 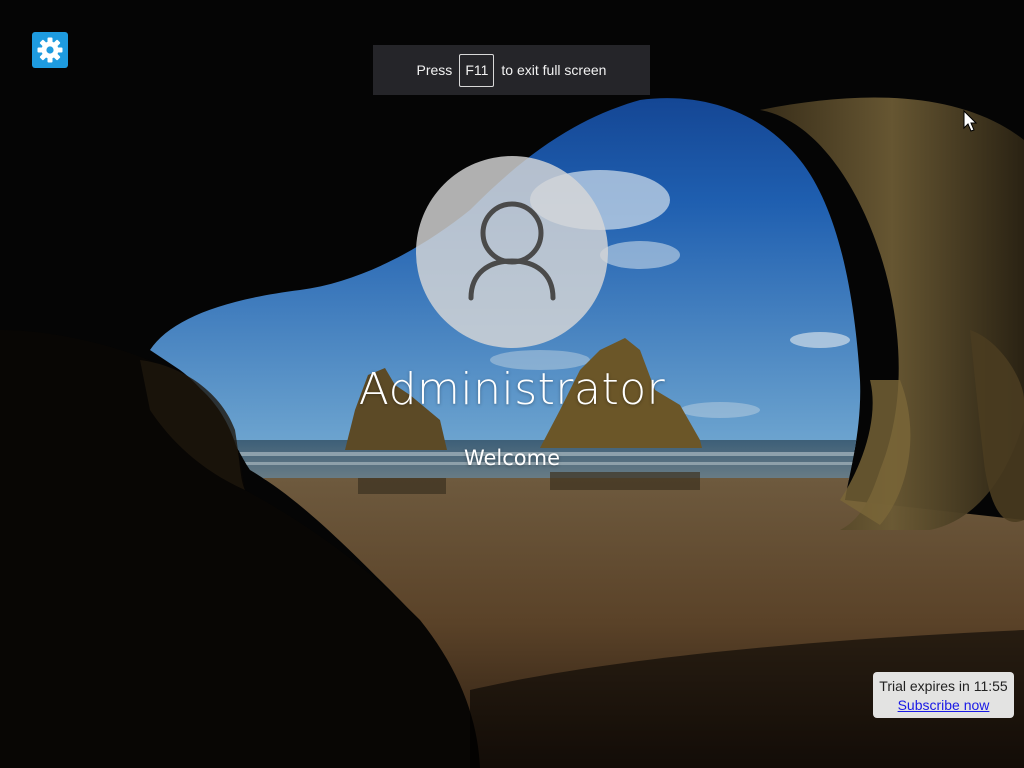 I want to click on user-icon, so click(x=512, y=251).